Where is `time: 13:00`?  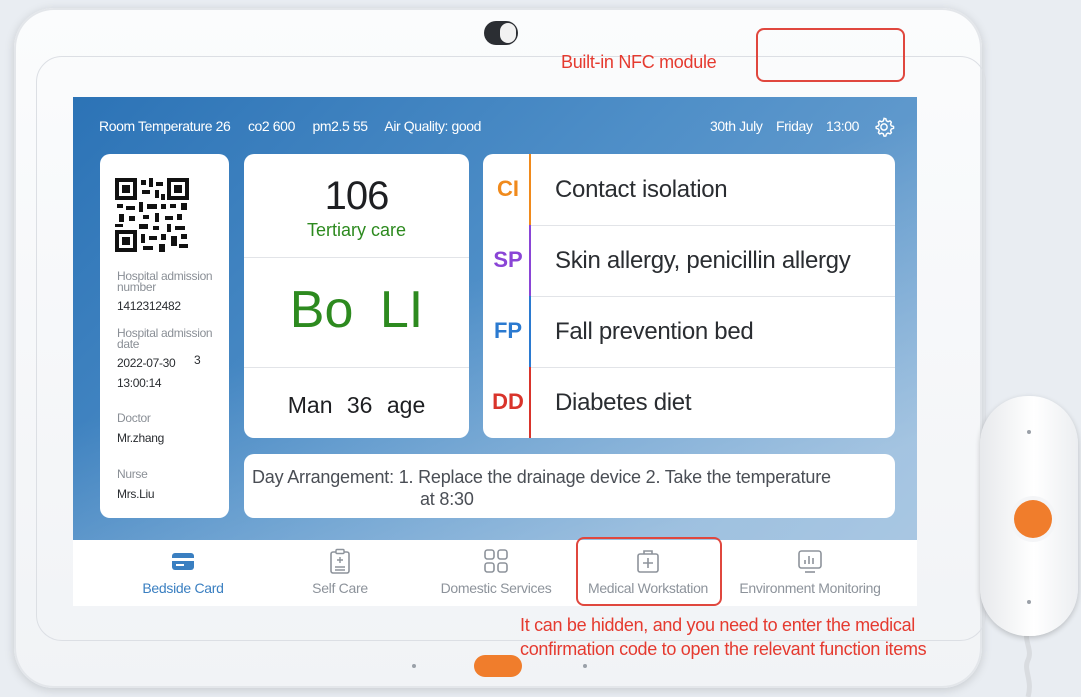 time: 13:00 is located at coordinates (842, 126).